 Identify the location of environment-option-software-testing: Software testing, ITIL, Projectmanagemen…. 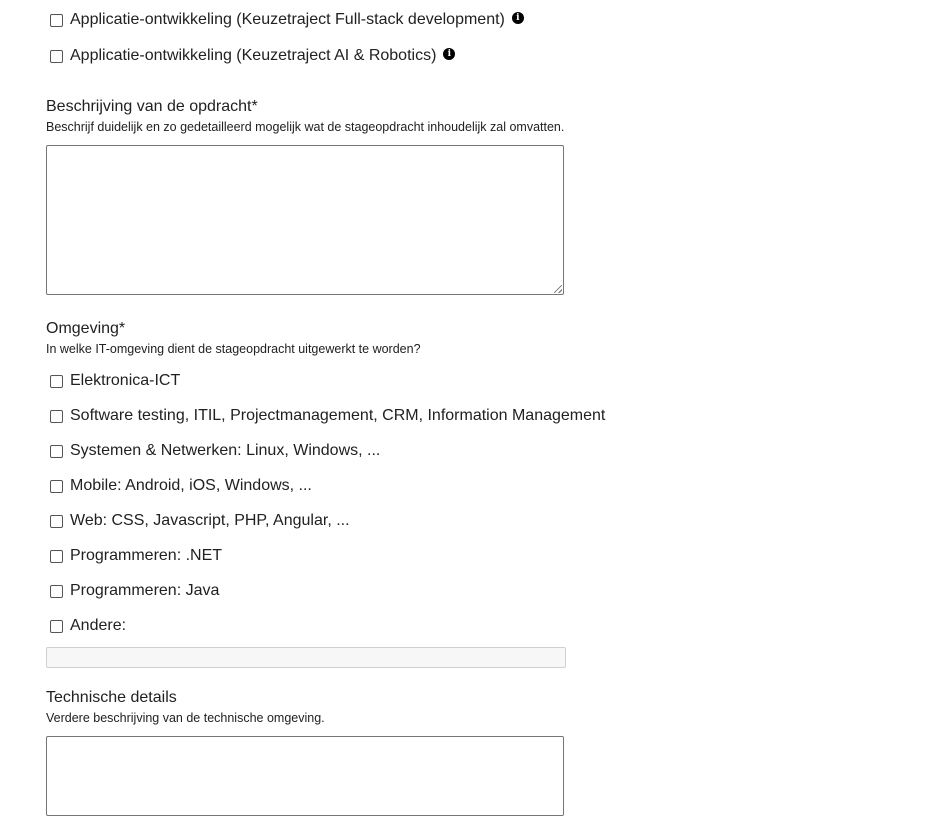
(327, 416).